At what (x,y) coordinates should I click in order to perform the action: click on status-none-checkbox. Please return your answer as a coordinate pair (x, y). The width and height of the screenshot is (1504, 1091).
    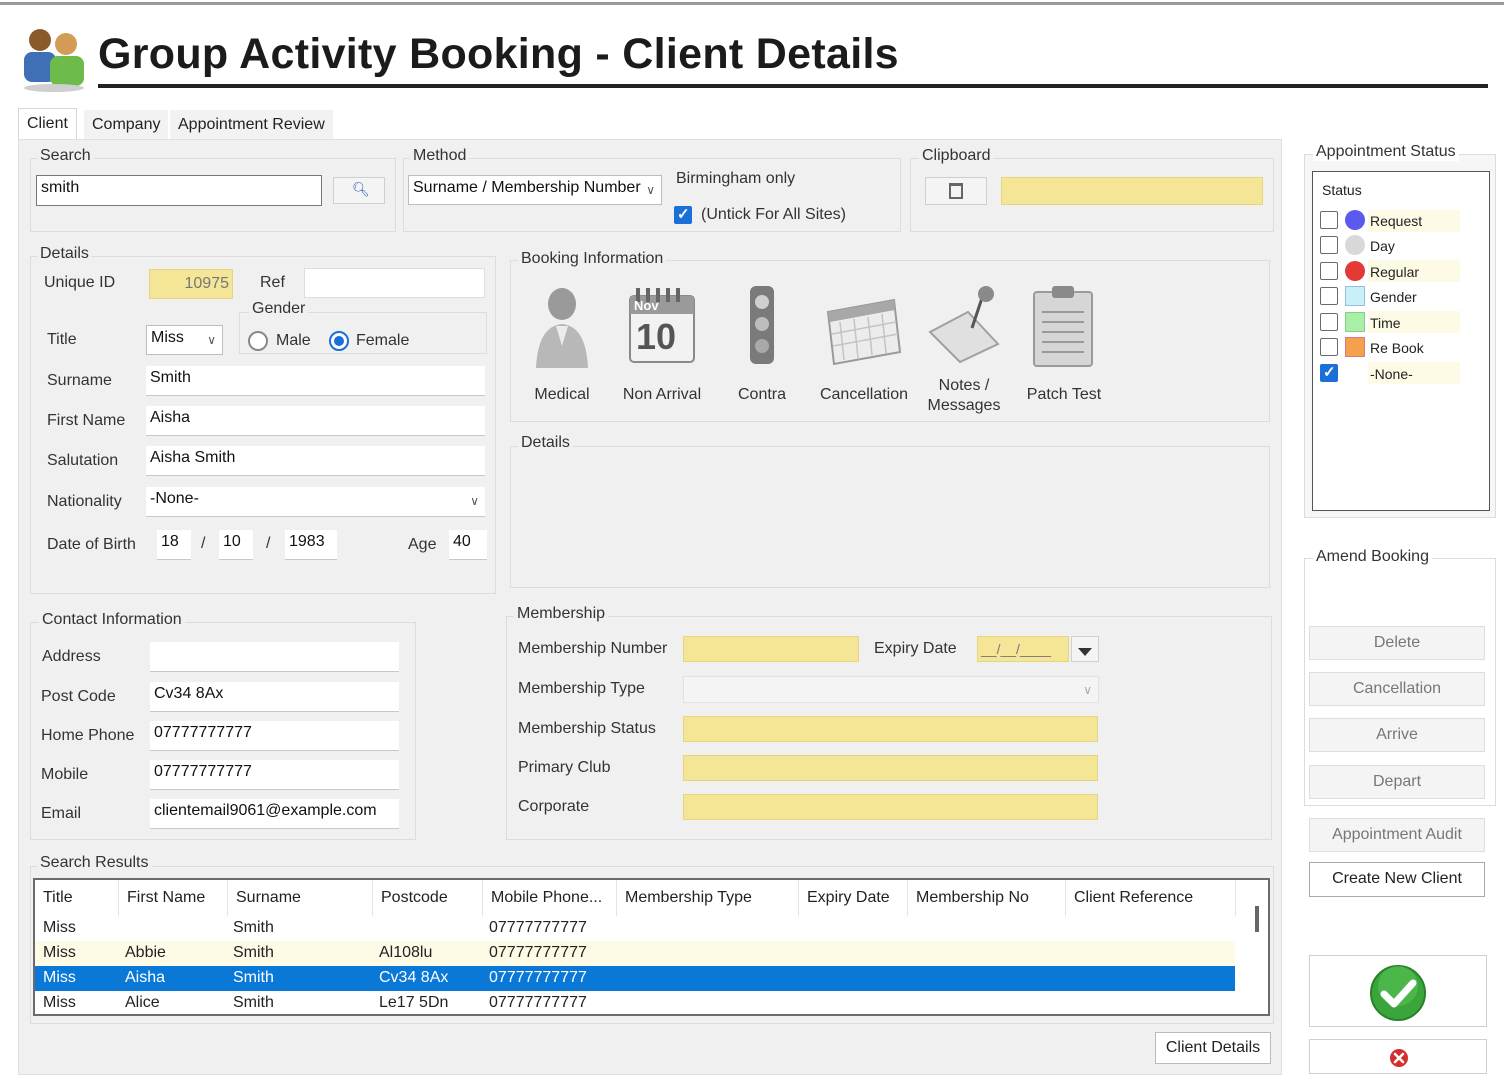
    Looking at the image, I should click on (1329, 372).